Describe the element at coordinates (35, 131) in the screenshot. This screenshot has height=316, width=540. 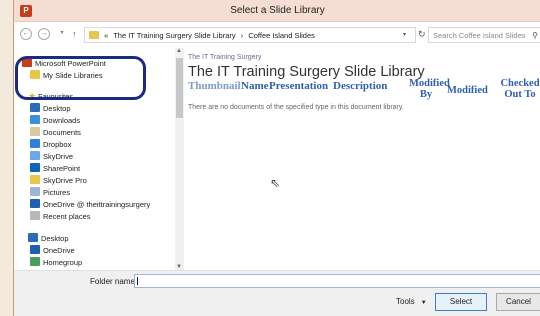
I see `documents-icon` at that location.